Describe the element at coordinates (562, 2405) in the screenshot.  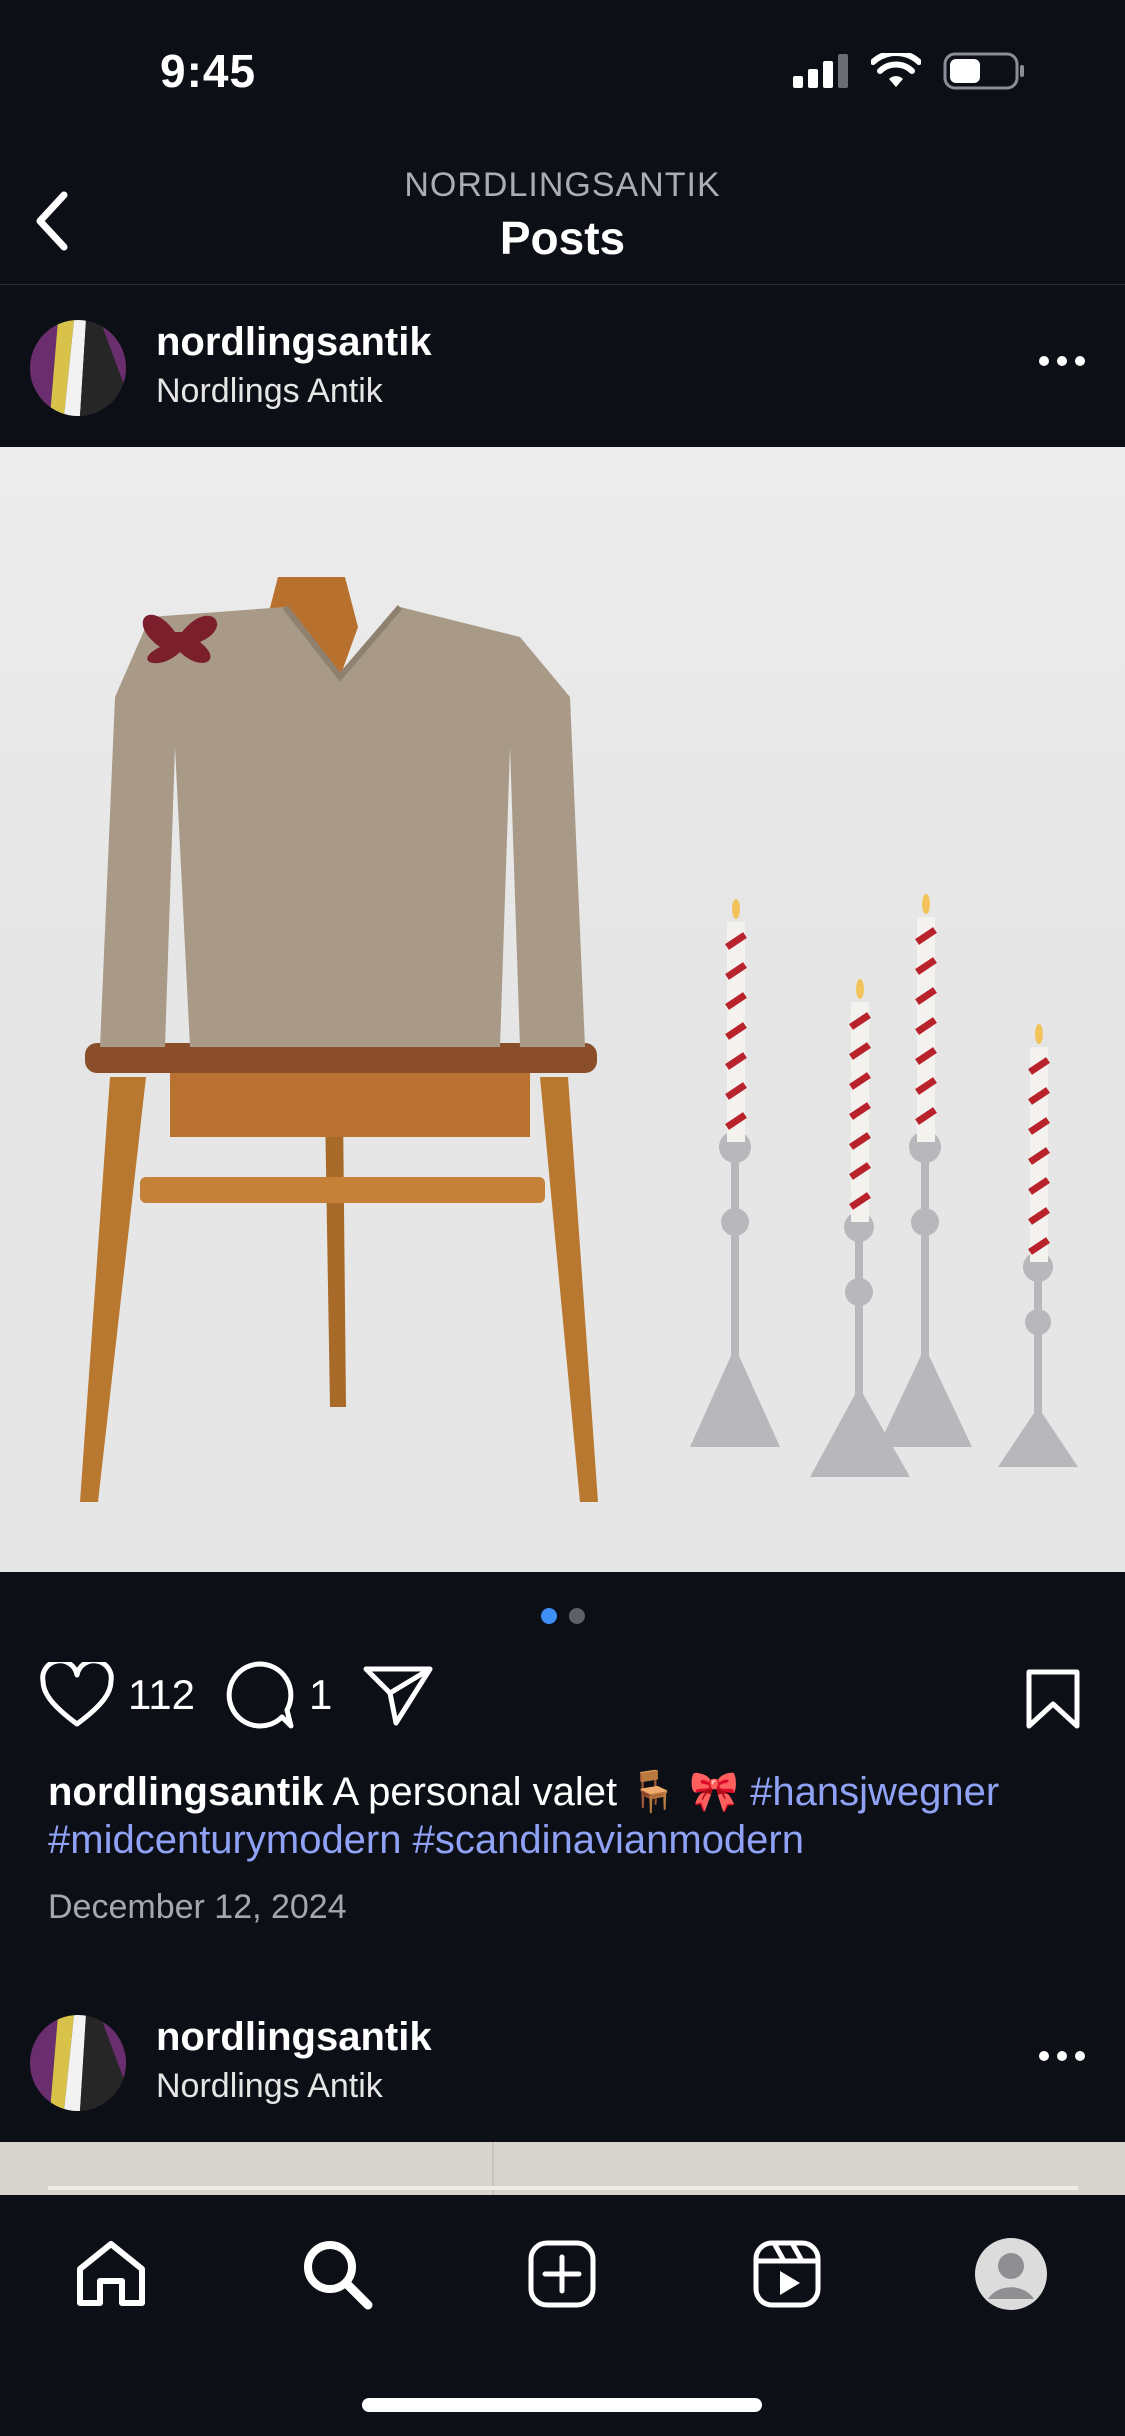
I see `home-indicator` at that location.